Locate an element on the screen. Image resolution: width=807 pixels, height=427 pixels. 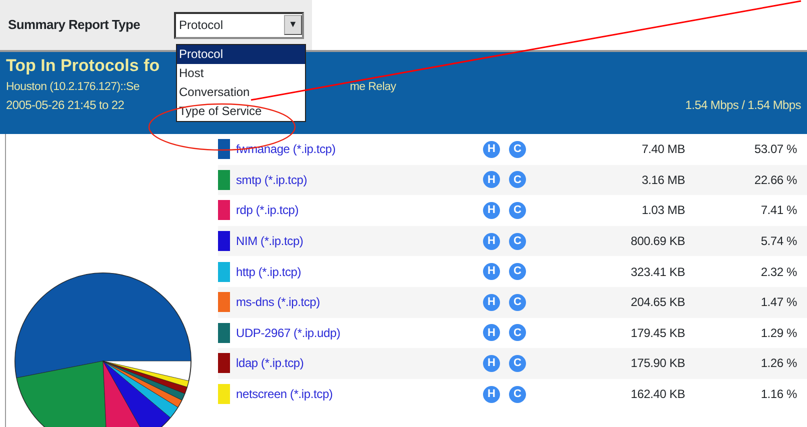
volume-value: 323.41 KB is located at coordinates (657, 272).